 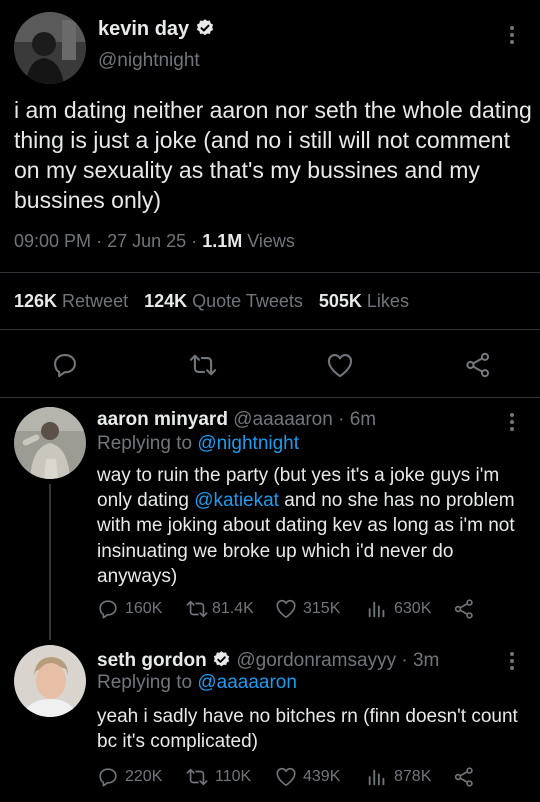 What do you see at coordinates (426, 660) in the screenshot?
I see `seth-timestamp: 3m` at bounding box center [426, 660].